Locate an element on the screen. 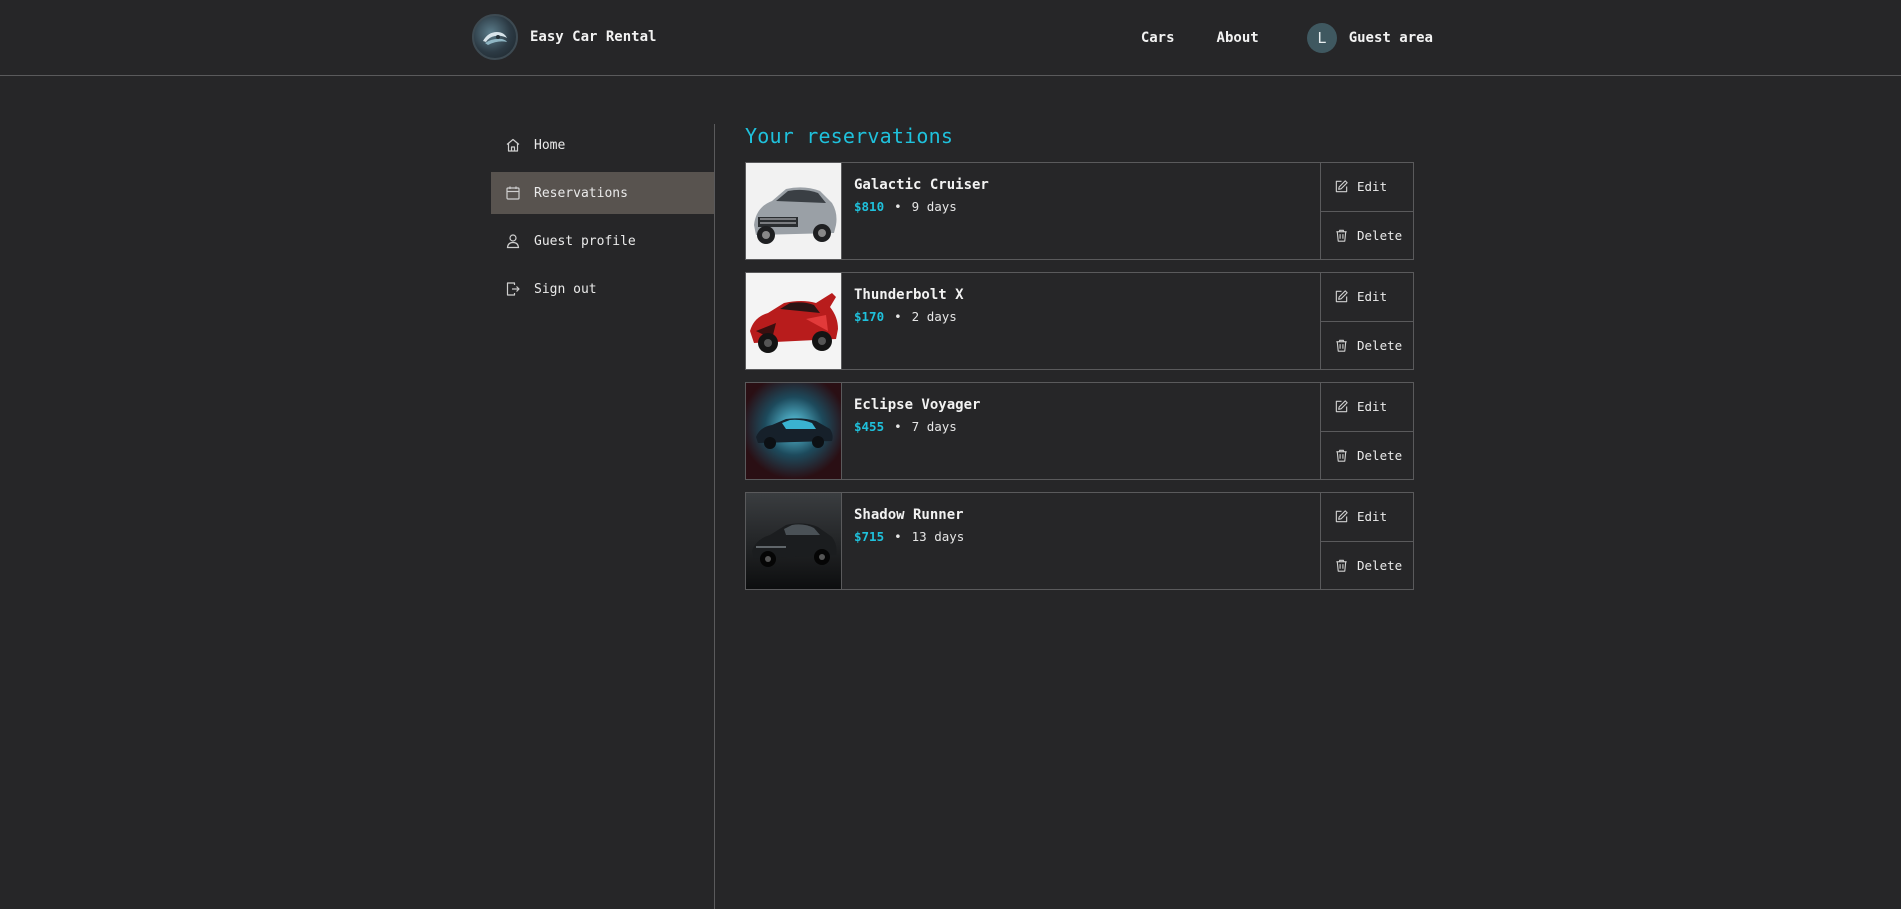  page-title: Your reservations is located at coordinates (849, 136).